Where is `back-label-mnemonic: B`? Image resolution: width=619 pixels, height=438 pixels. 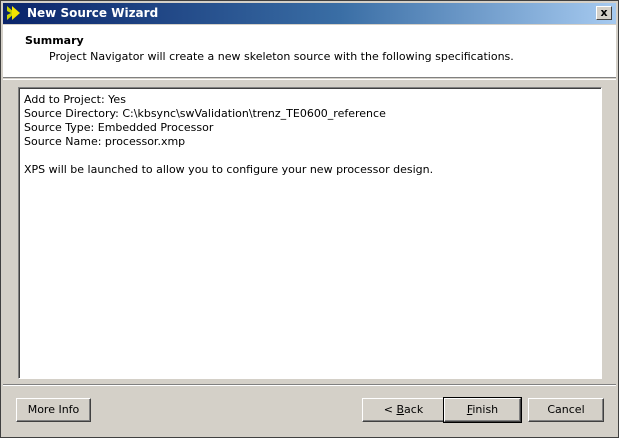
back-label-mnemonic: B is located at coordinates (400, 409).